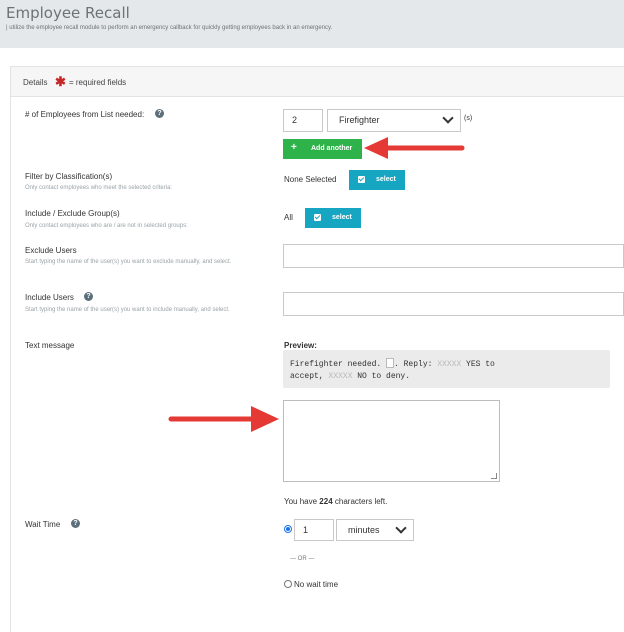 The height and width of the screenshot is (632, 624). Describe the element at coordinates (294, 147) in the screenshot. I see `plus-icon: +` at that location.